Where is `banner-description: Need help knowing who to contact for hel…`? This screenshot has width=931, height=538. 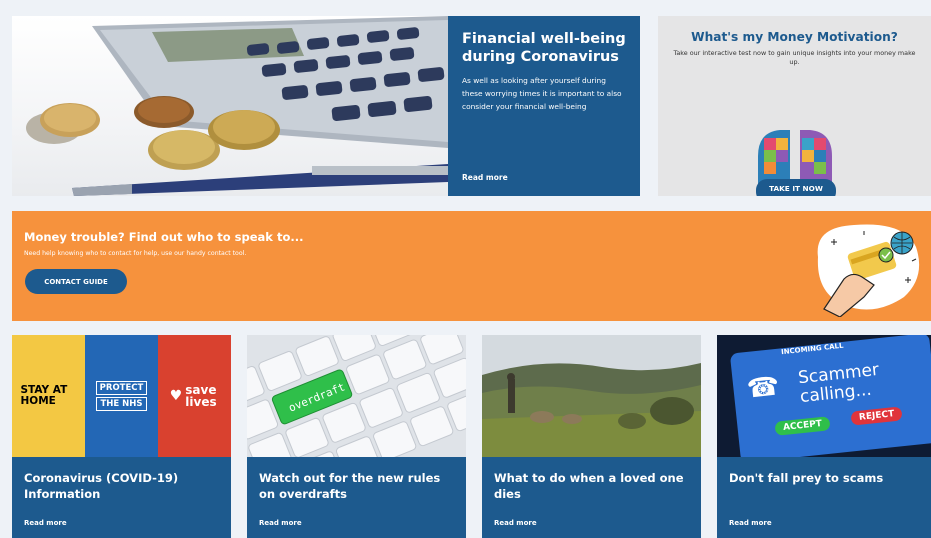
banner-description: Need help knowing who to contact for hel… is located at coordinates (135, 253).